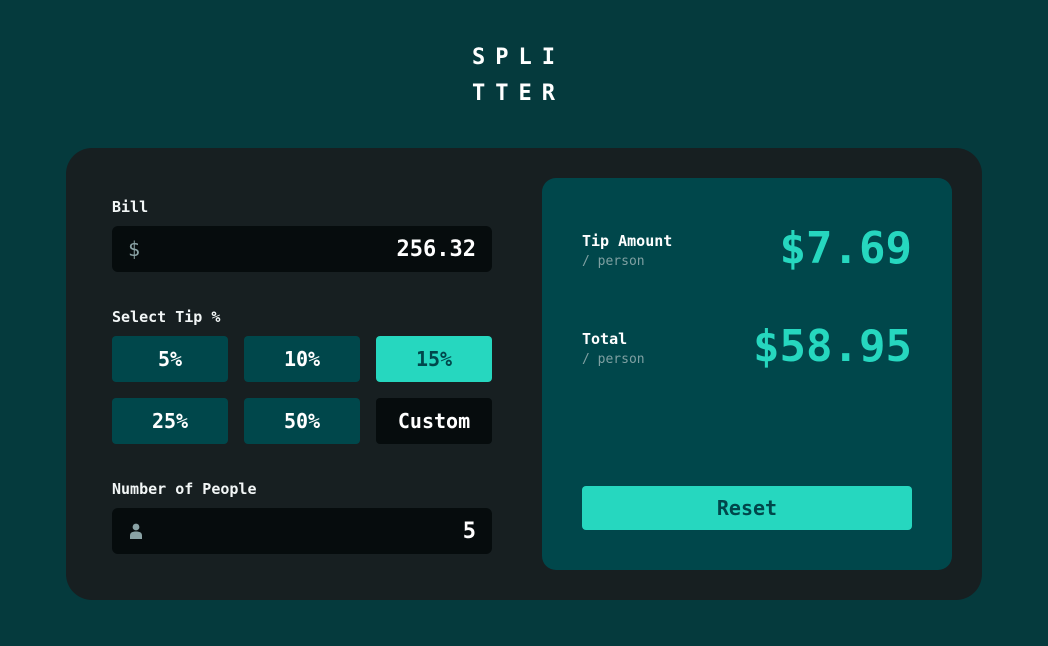  Describe the element at coordinates (532, 76) in the screenshot. I see `app-logo: SPLI TTER` at that location.